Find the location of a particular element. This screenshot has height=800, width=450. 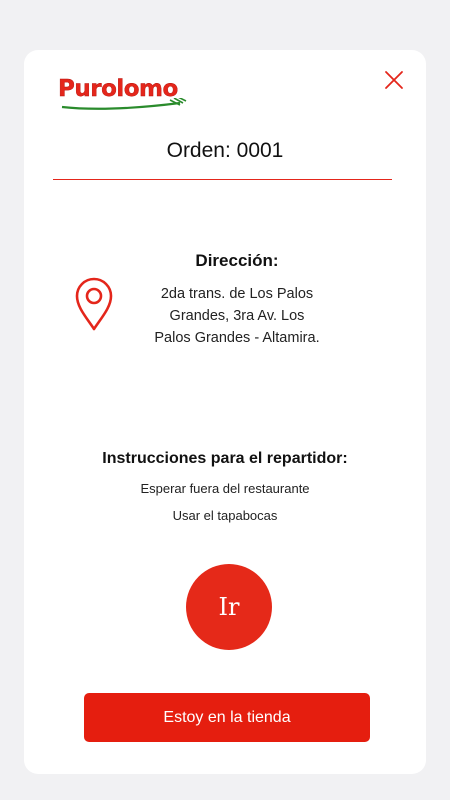

go-button: Ir is located at coordinates (229, 607).